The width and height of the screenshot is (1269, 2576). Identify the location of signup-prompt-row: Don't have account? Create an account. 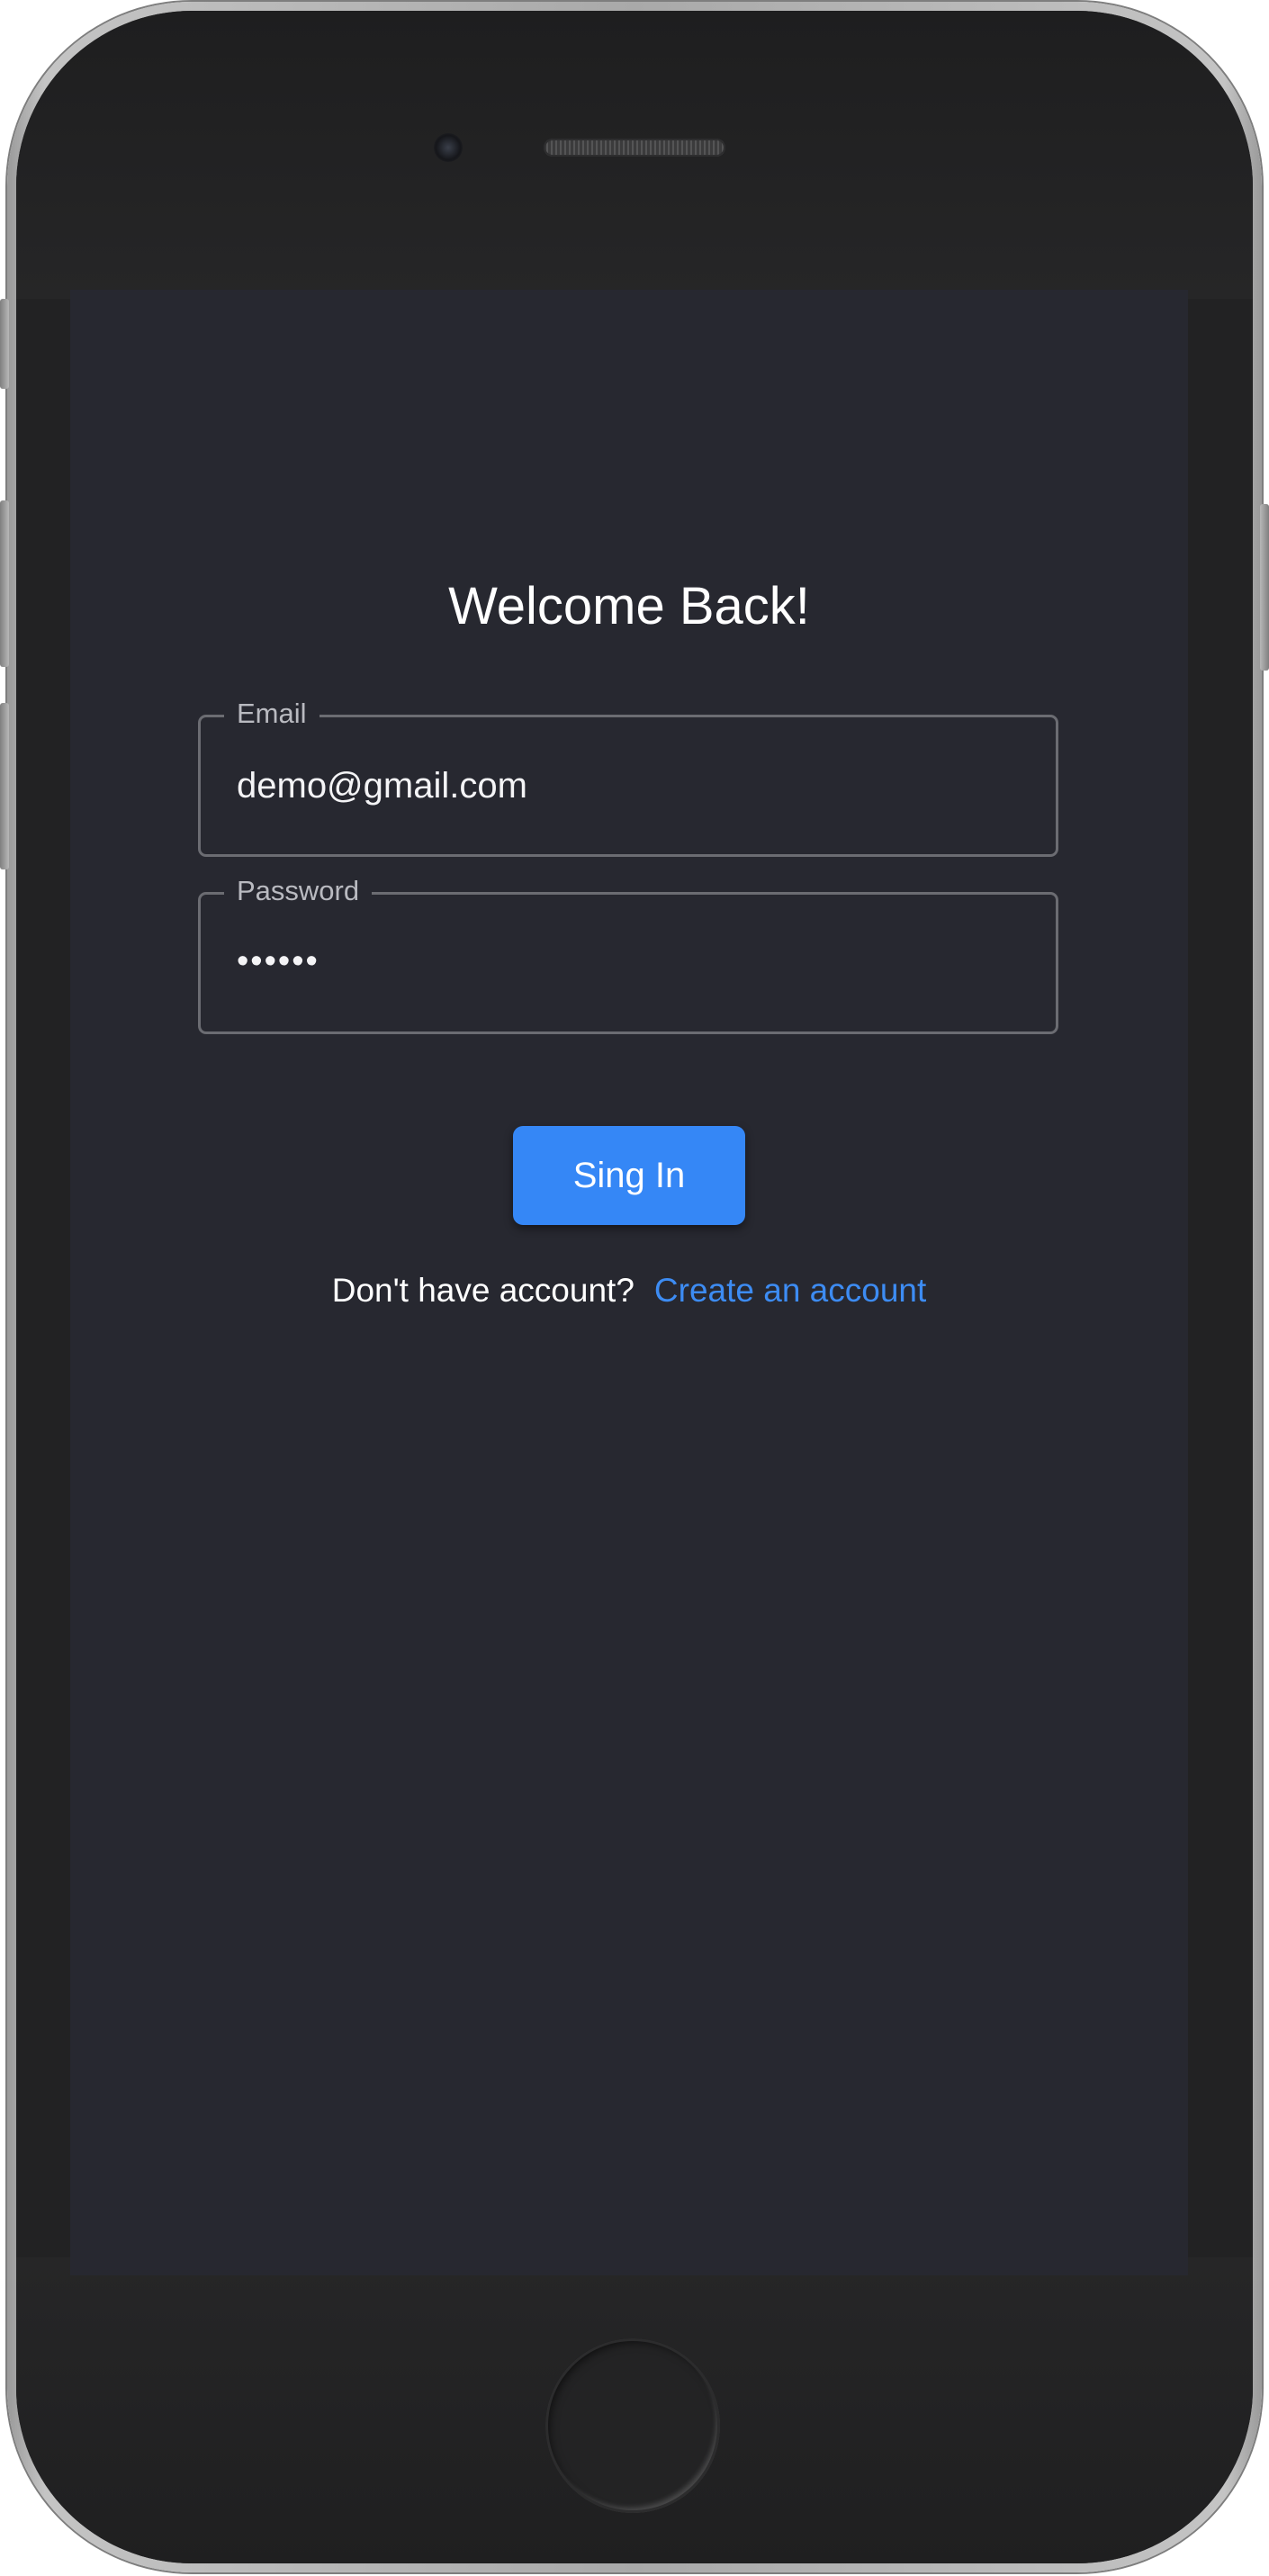
(629, 1290).